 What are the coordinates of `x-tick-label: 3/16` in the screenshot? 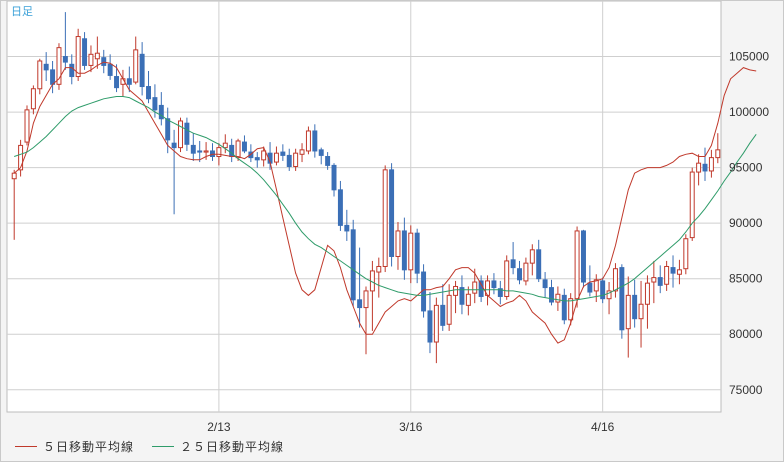 It's located at (411, 427).